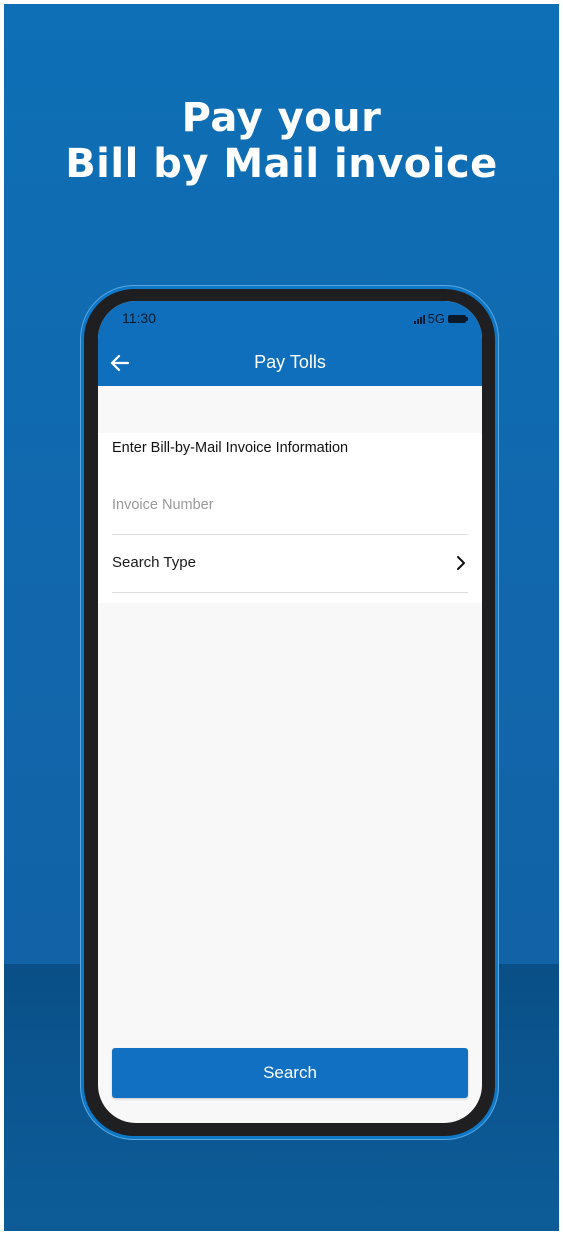 The height and width of the screenshot is (1235, 563). Describe the element at coordinates (281, 118) in the screenshot. I see `headline-line-1: Pay your` at that location.